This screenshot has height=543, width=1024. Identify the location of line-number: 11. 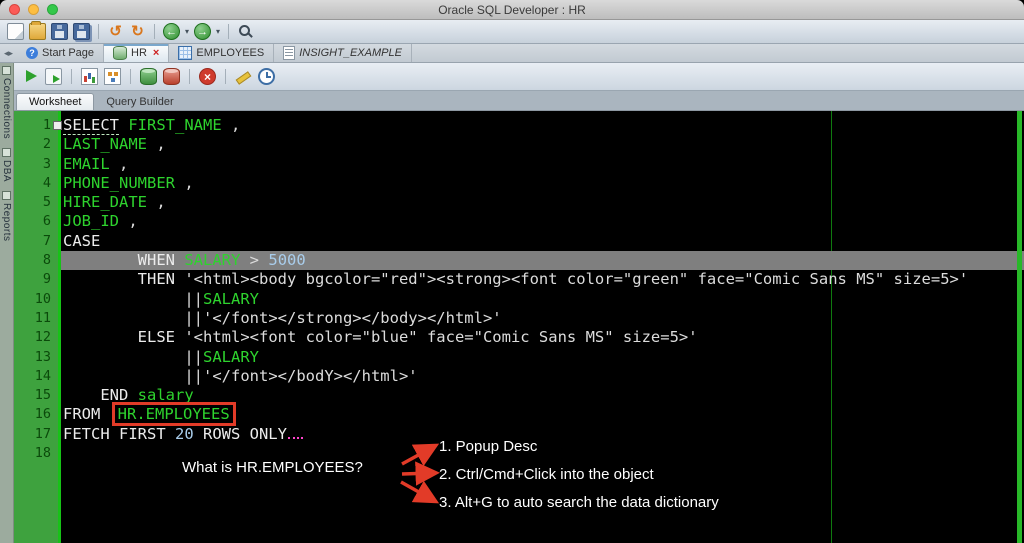
(42, 317).